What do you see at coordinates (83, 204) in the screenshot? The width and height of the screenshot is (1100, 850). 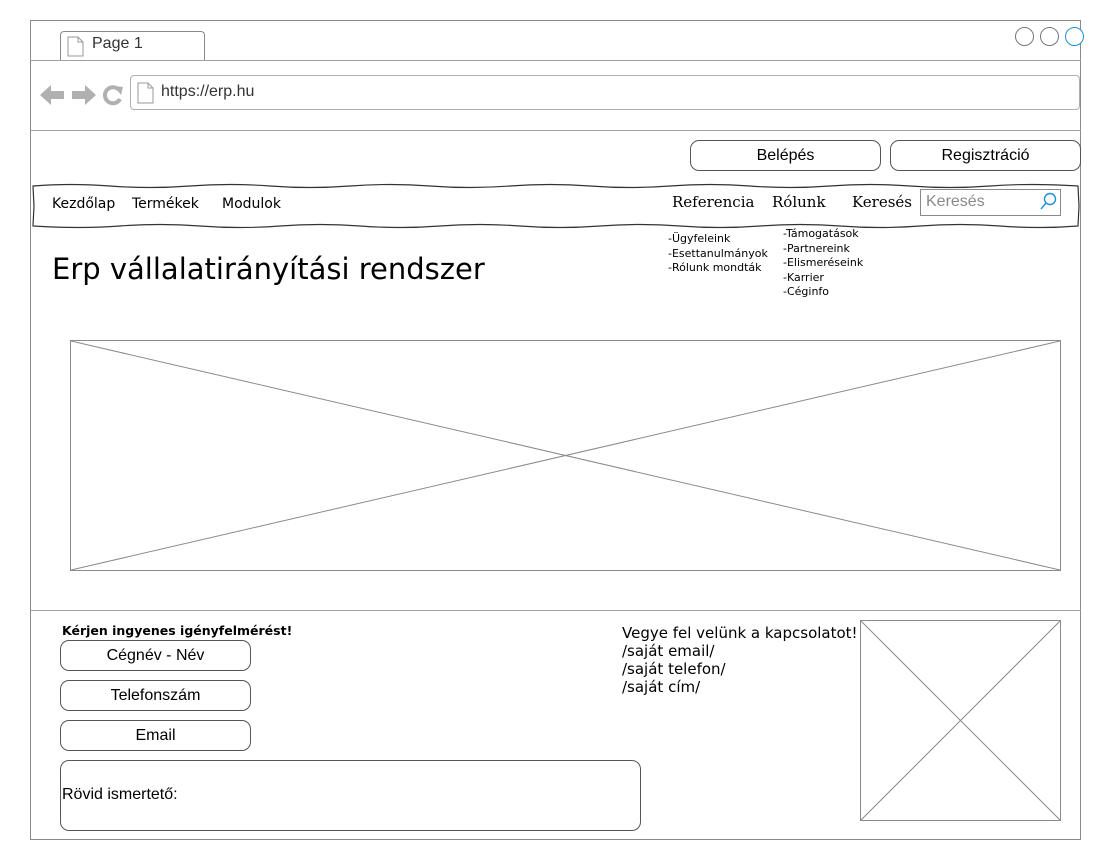 I see `nav-item-kezdolap: Kezdőlap` at bounding box center [83, 204].